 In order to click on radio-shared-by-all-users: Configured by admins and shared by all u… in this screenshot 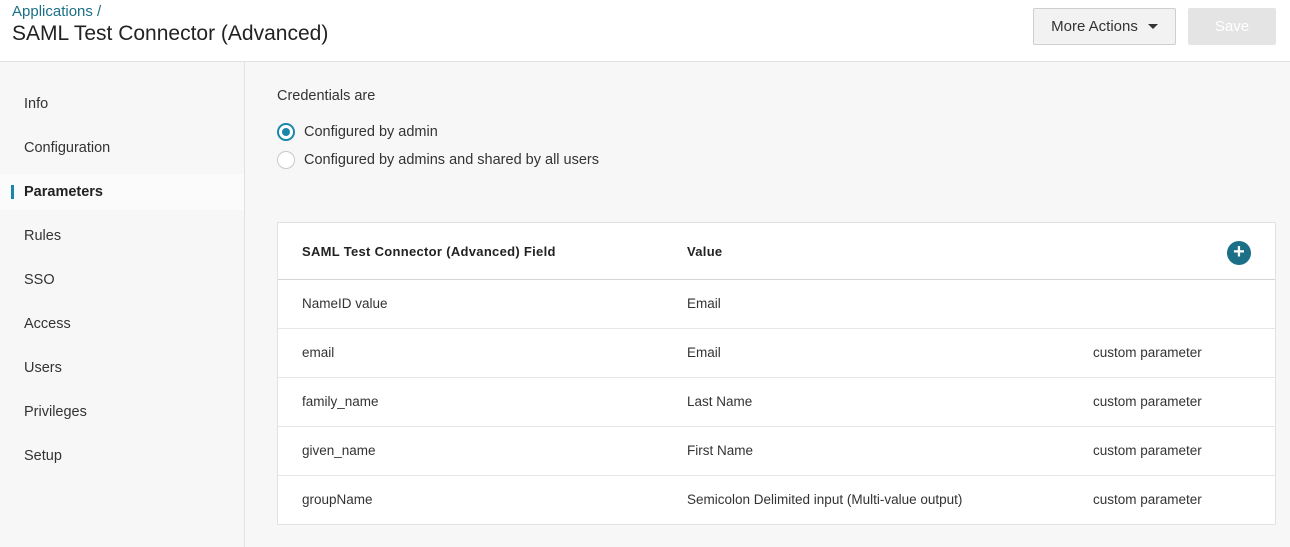, I will do `click(438, 160)`.